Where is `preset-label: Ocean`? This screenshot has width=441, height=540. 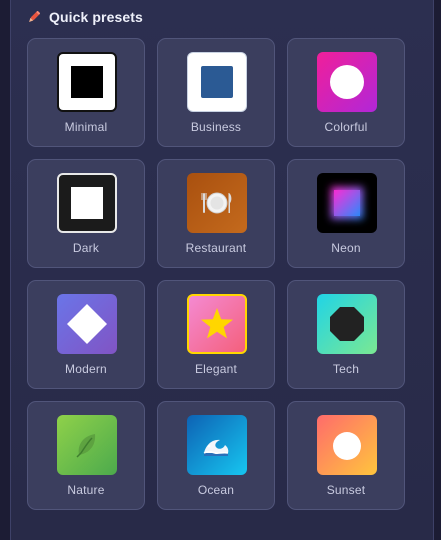
preset-label: Ocean is located at coordinates (216, 490).